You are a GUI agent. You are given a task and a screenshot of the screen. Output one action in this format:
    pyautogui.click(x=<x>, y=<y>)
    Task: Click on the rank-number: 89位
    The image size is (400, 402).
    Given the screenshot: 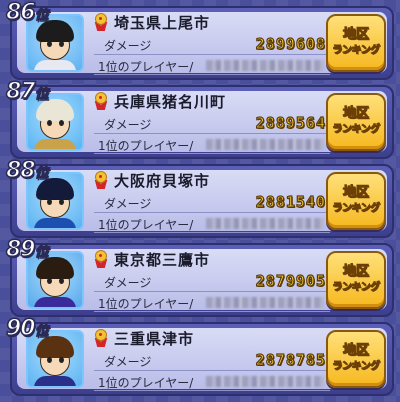 What is the action you would take?
    pyautogui.click(x=27, y=250)
    